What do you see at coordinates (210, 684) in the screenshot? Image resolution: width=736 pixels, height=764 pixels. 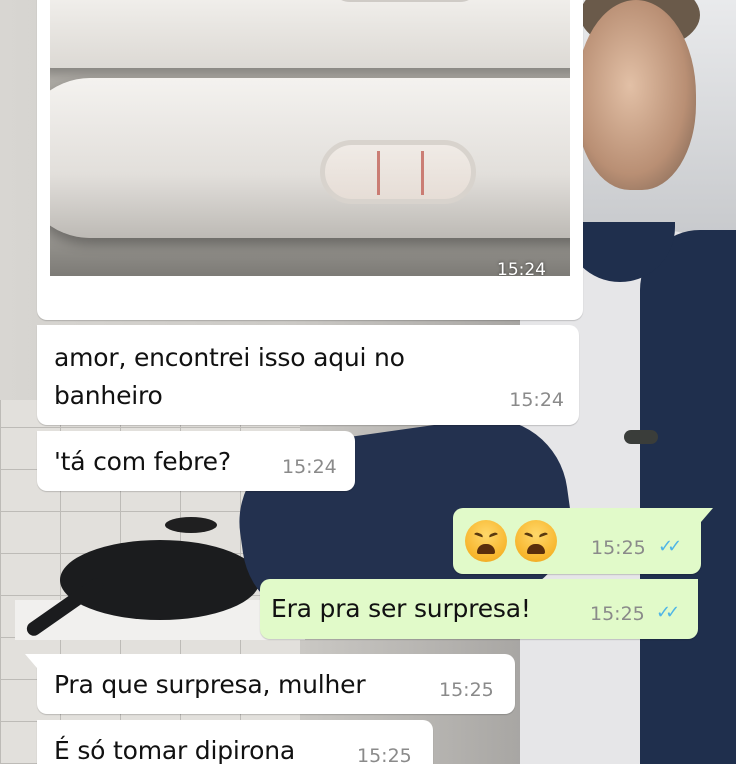 I see `message-text: Pra que surpresa, mulher` at bounding box center [210, 684].